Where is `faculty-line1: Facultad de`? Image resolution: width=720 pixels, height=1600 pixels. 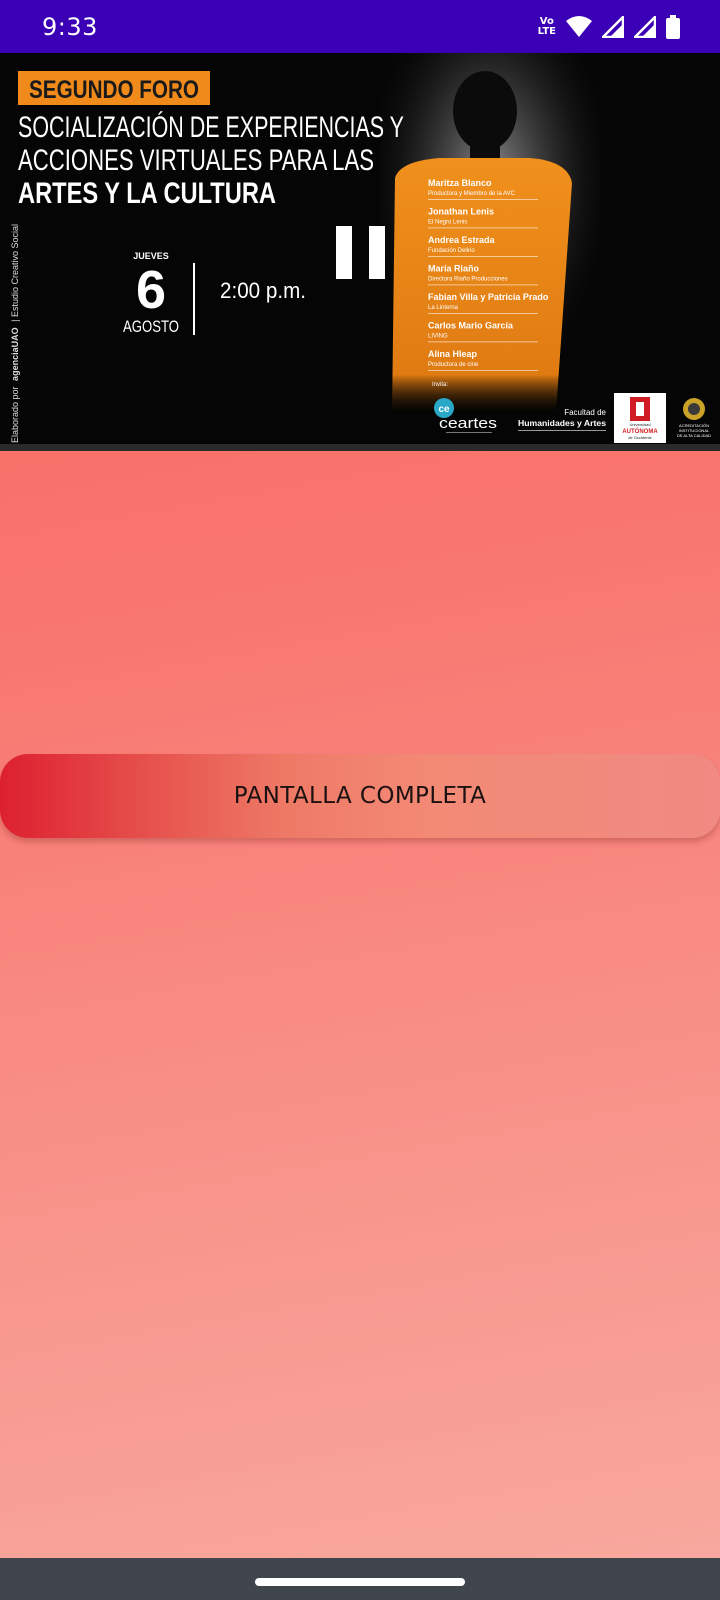 faculty-line1: Facultad de is located at coordinates (585, 412).